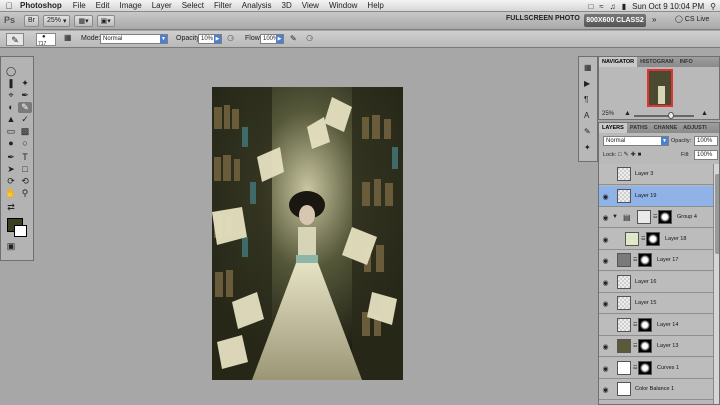 The image size is (720, 405). Describe the element at coordinates (656, 217) in the screenshot. I see `layer-row: ◉ ▼ ▤ ☲ Group 4` at that location.